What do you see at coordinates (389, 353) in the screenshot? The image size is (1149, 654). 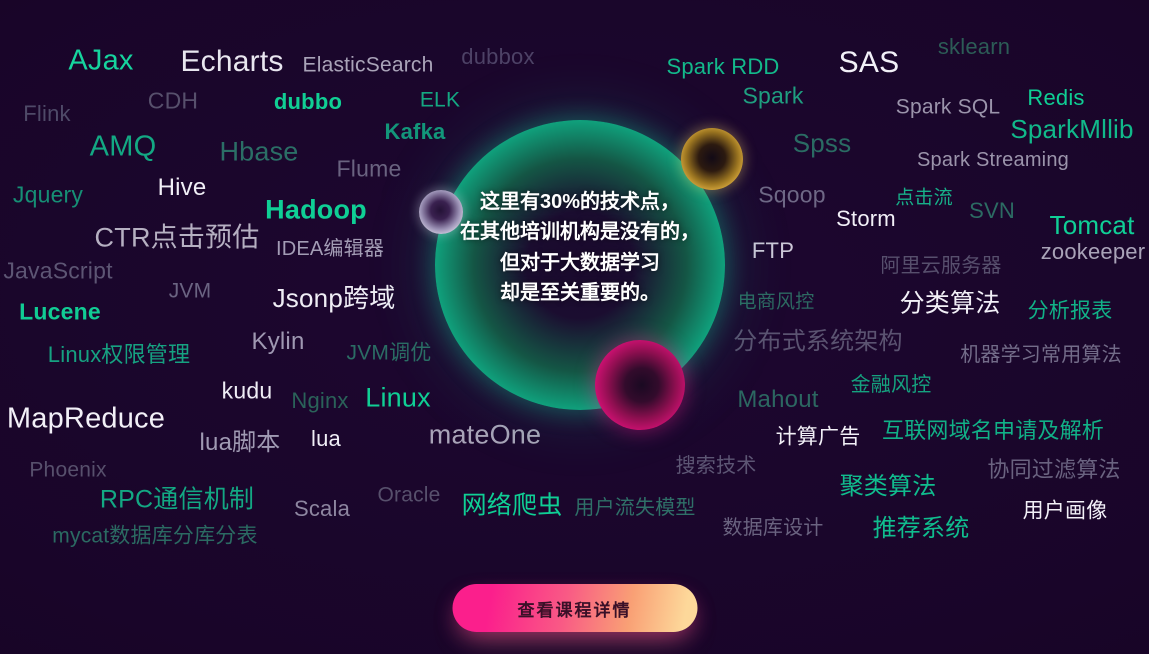 I see `cloud-word: JVM调优` at bounding box center [389, 353].